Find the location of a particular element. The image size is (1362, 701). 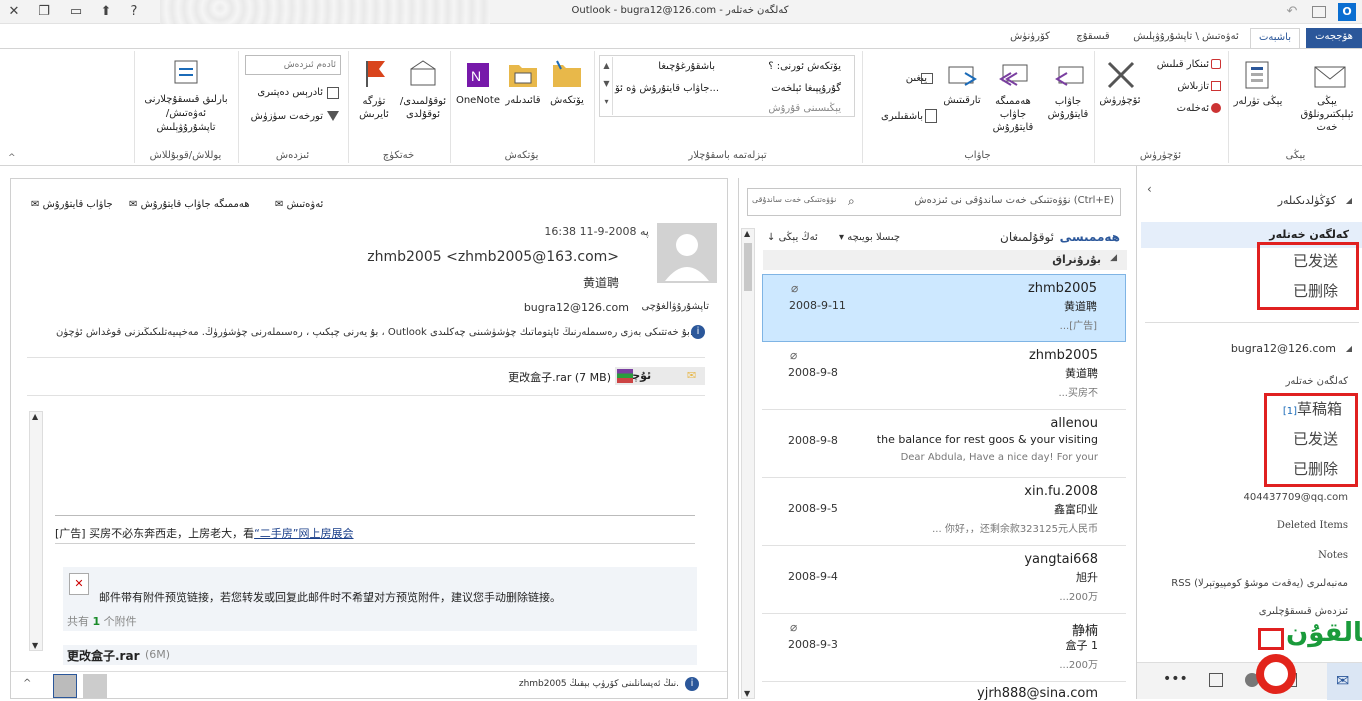

outlook-app-icon: O is located at coordinates (1347, 12).